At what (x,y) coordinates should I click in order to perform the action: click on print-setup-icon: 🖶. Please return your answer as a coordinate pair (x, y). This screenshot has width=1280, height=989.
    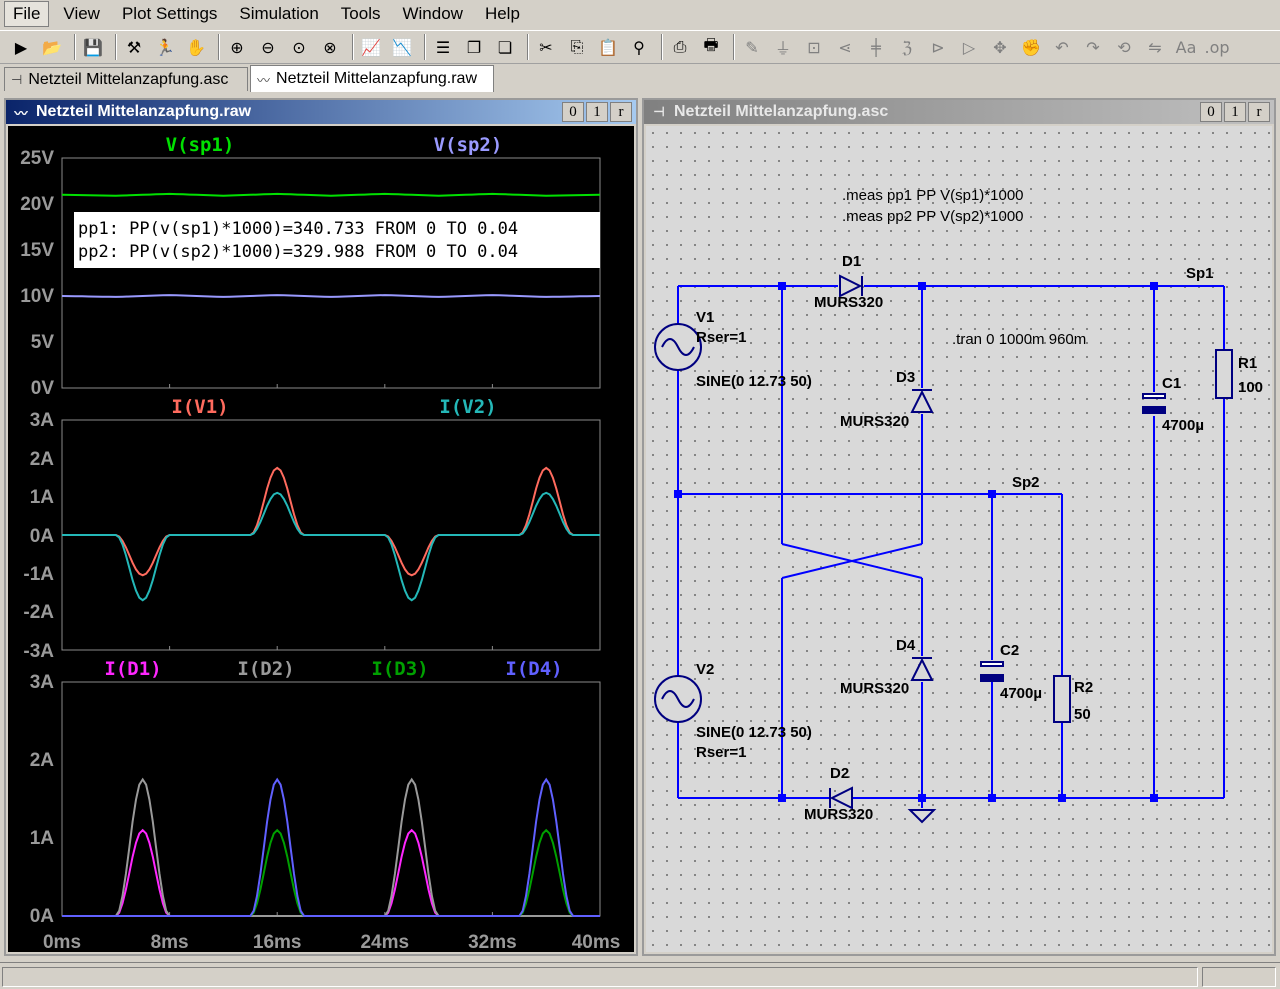
    Looking at the image, I should click on (711, 47).